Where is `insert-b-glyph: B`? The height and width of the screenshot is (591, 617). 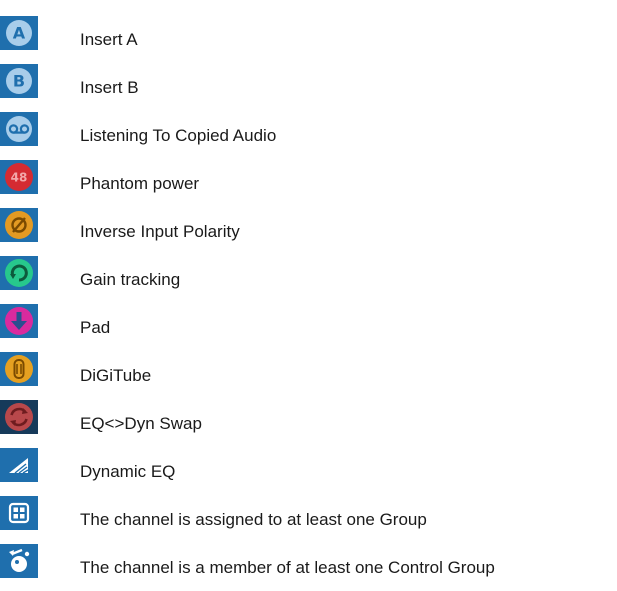
insert-b-glyph: B is located at coordinates (19, 81).